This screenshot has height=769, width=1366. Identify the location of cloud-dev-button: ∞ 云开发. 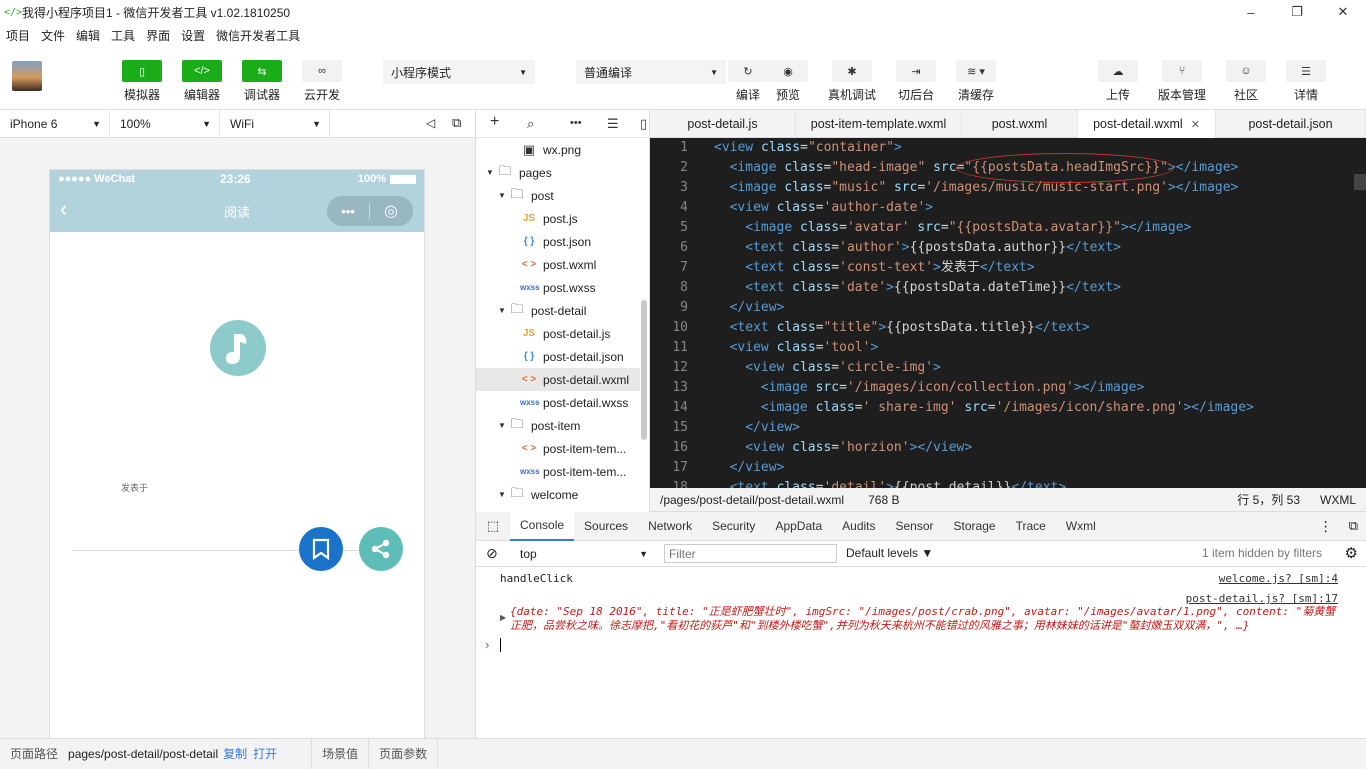
(322, 81).